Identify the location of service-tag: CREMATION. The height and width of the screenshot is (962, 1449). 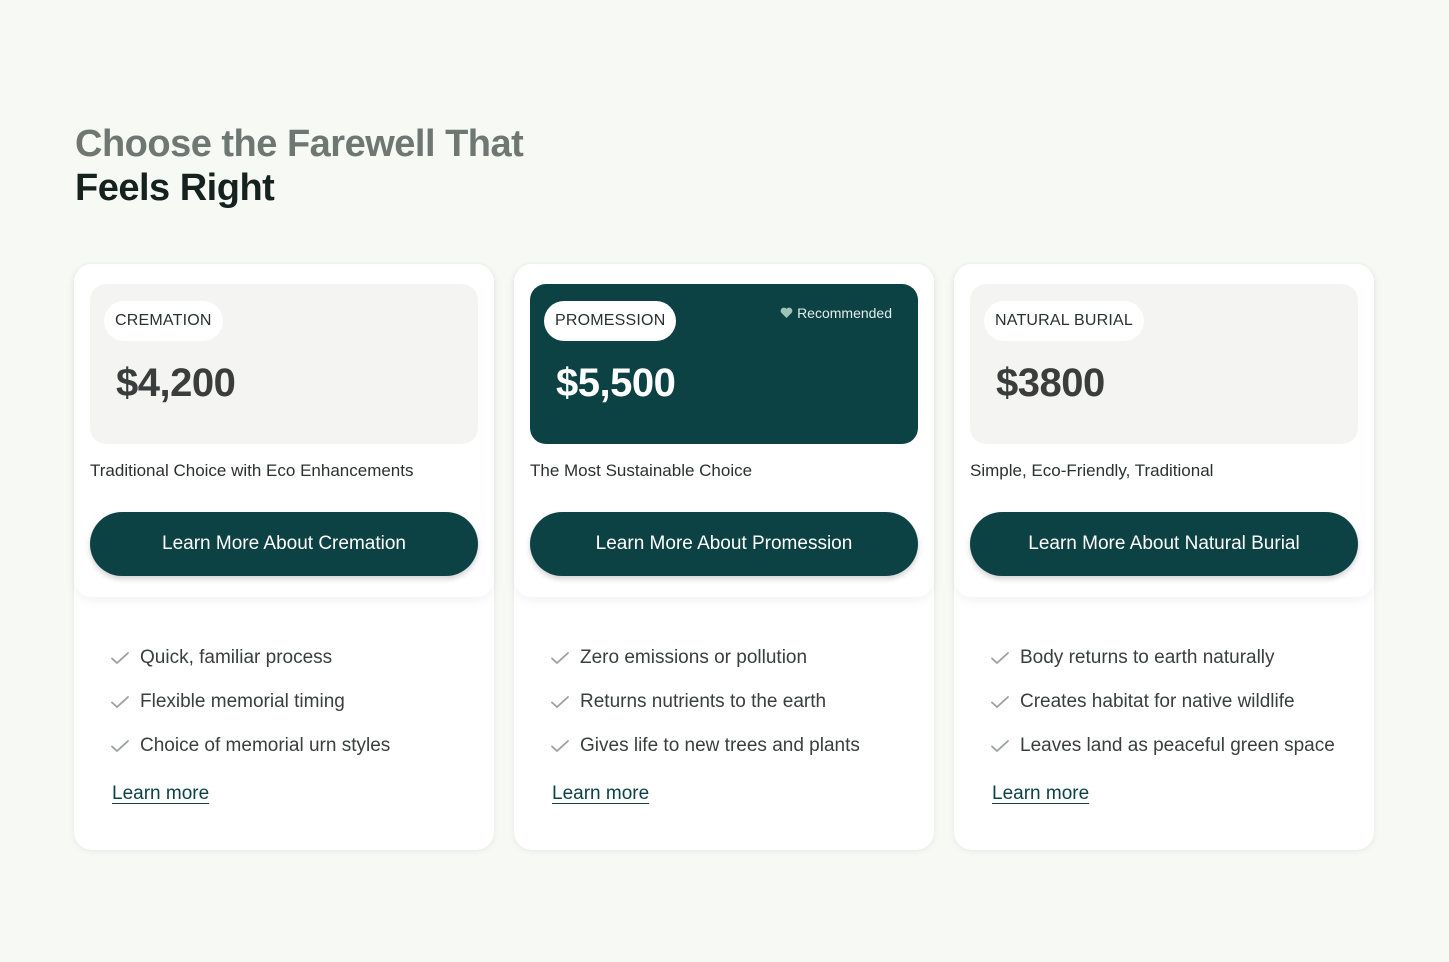
(163, 321).